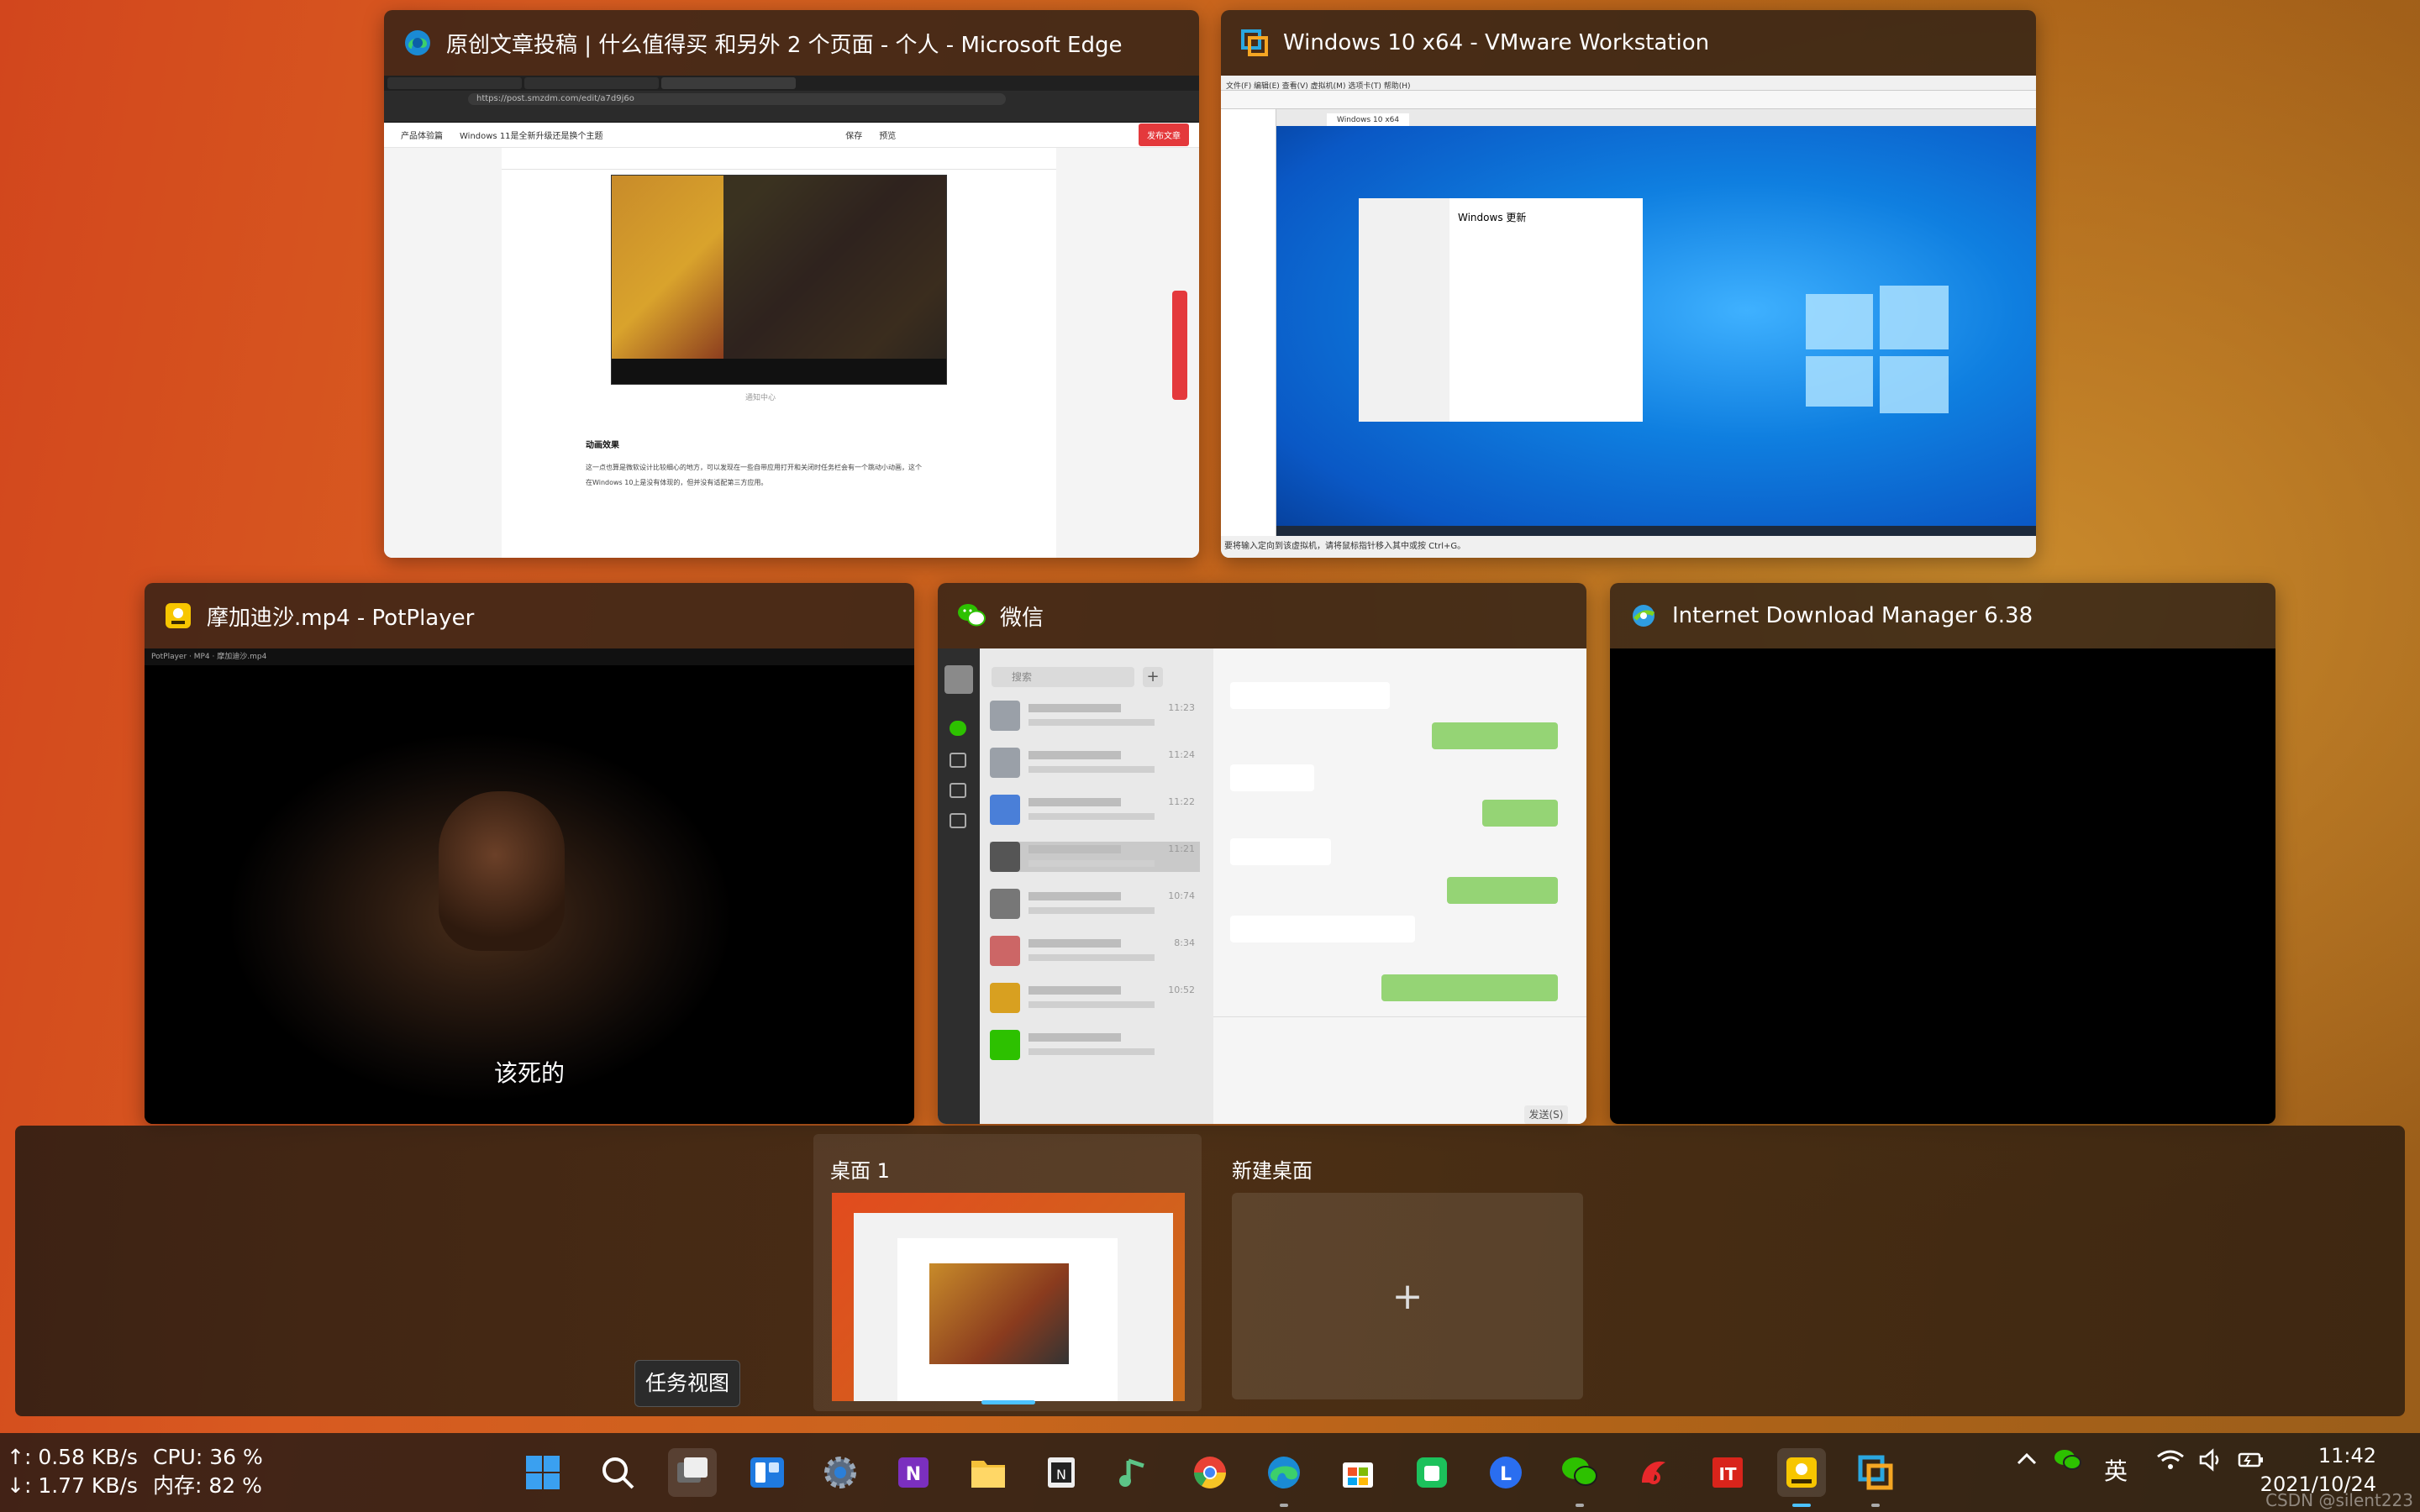 The image size is (2420, 1512). I want to click on store-icon, so click(1358, 1472).